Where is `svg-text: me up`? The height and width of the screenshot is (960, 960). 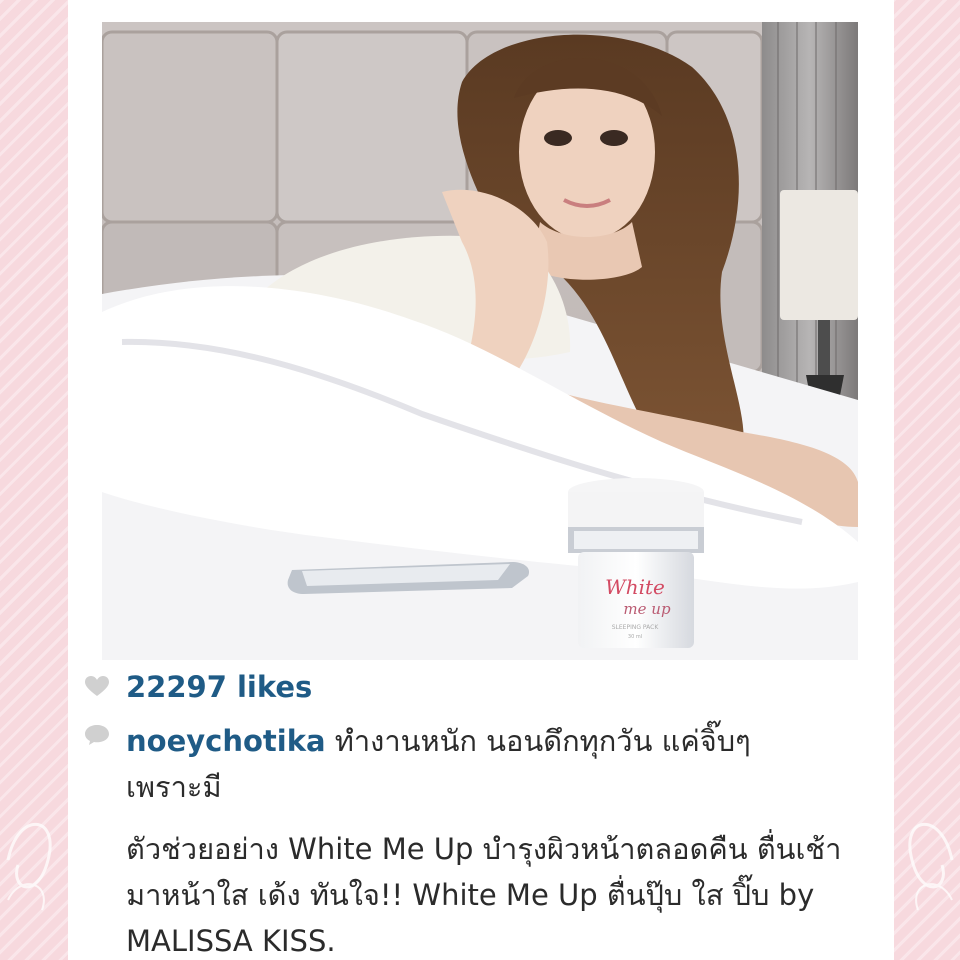 svg-text: me up is located at coordinates (647, 609).